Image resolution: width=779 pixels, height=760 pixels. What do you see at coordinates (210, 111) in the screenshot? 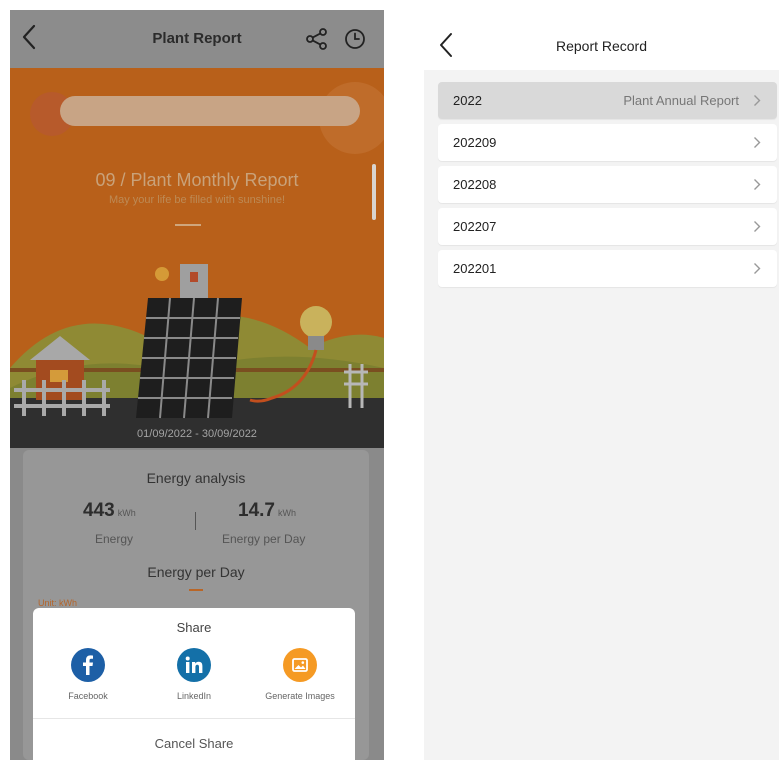
I see `plant-name-placeholder` at bounding box center [210, 111].